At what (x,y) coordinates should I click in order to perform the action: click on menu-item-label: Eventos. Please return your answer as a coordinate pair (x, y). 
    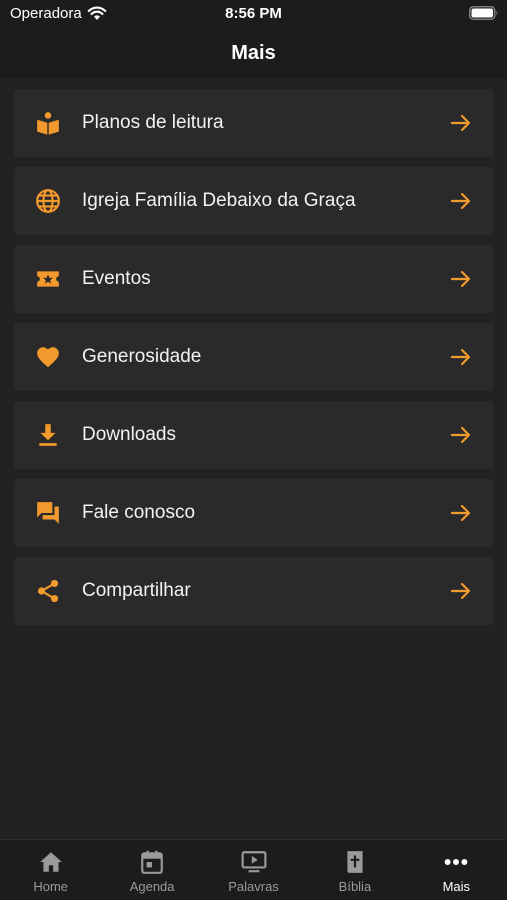
    Looking at the image, I should click on (116, 278).